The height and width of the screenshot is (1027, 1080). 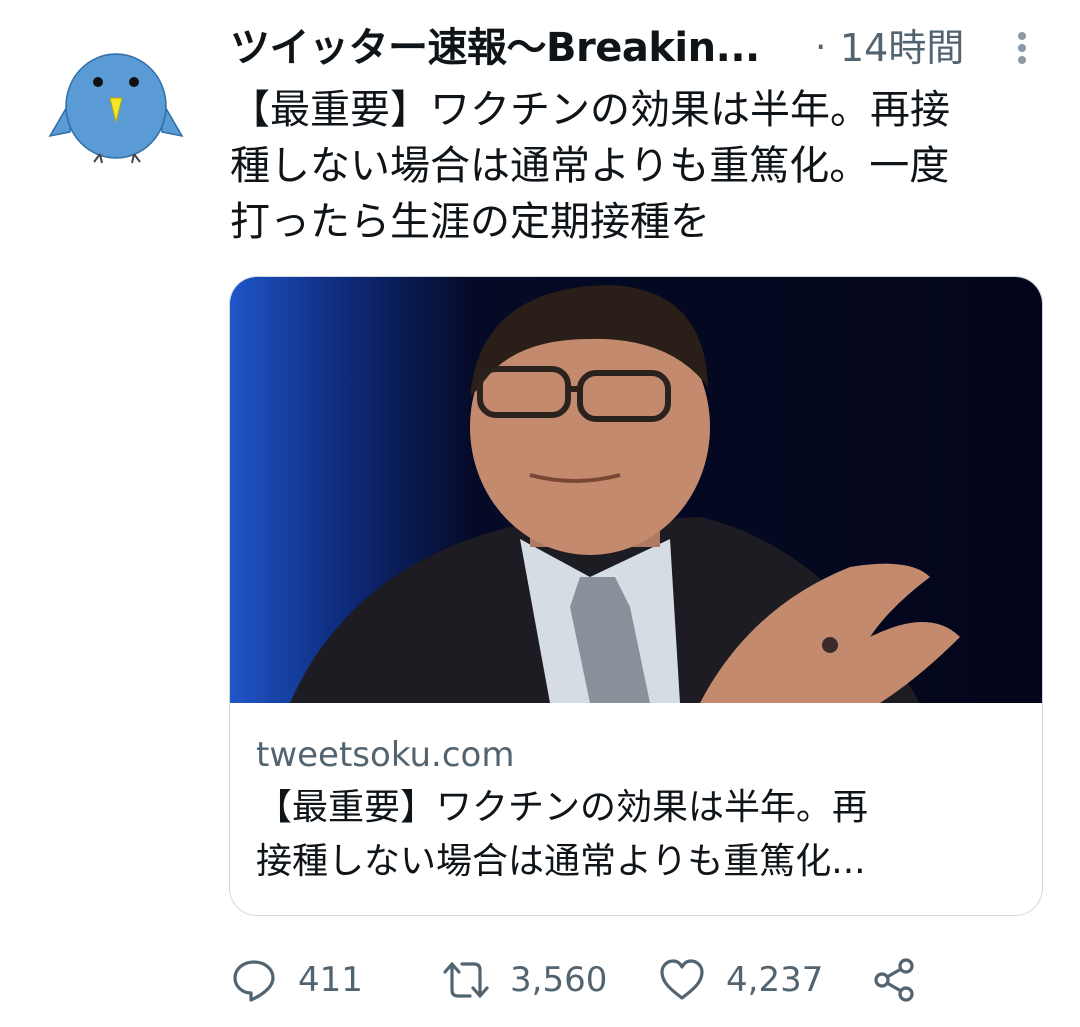 What do you see at coordinates (254, 981) in the screenshot?
I see `reply-icon` at bounding box center [254, 981].